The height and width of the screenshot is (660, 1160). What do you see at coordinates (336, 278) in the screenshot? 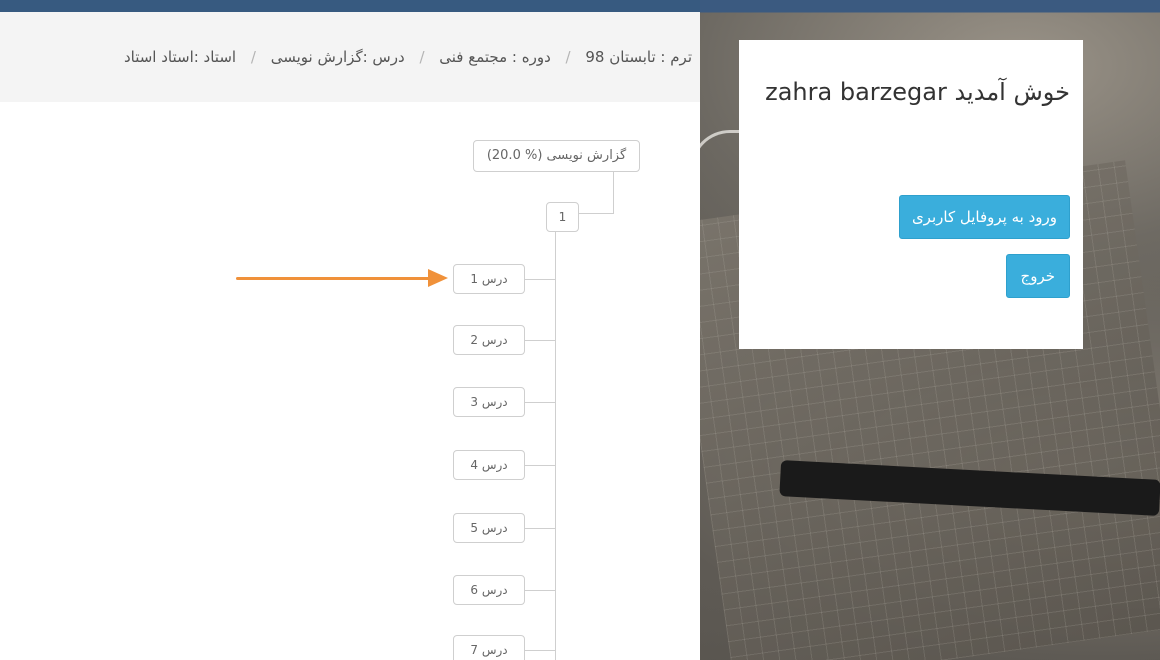
I see `annotation-arrow` at bounding box center [336, 278].